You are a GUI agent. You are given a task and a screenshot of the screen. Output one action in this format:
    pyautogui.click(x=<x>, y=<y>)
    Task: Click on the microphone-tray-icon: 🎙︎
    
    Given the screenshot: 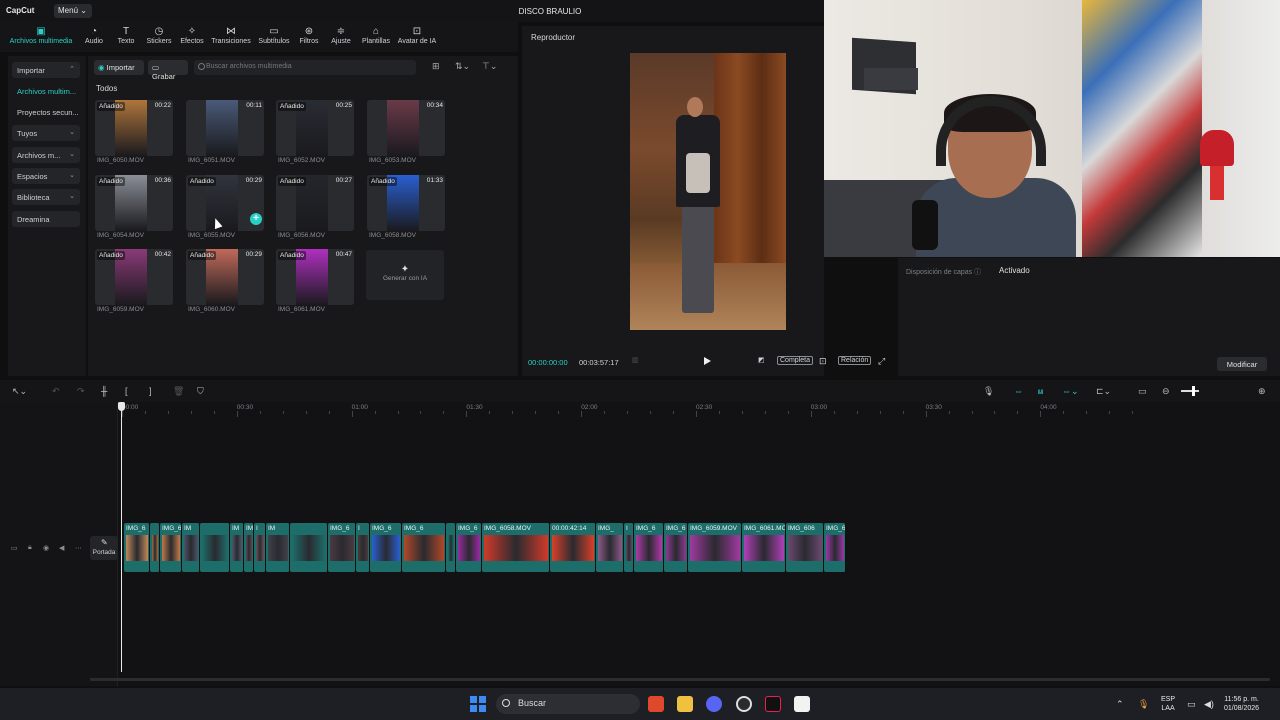 What is the action you would take?
    pyautogui.click(x=1143, y=704)
    